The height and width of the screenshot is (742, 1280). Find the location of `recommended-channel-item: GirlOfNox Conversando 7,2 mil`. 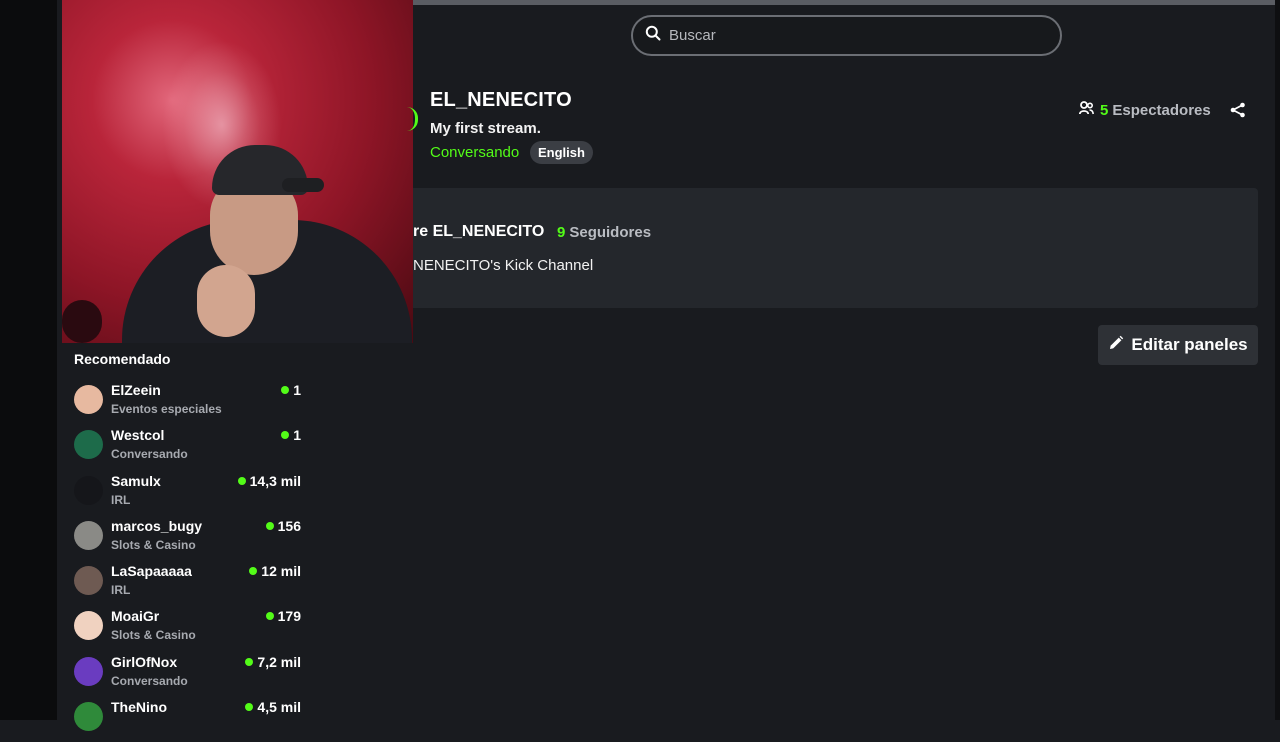

recommended-channel-item: GirlOfNox Conversando 7,2 mil is located at coordinates (188, 674).